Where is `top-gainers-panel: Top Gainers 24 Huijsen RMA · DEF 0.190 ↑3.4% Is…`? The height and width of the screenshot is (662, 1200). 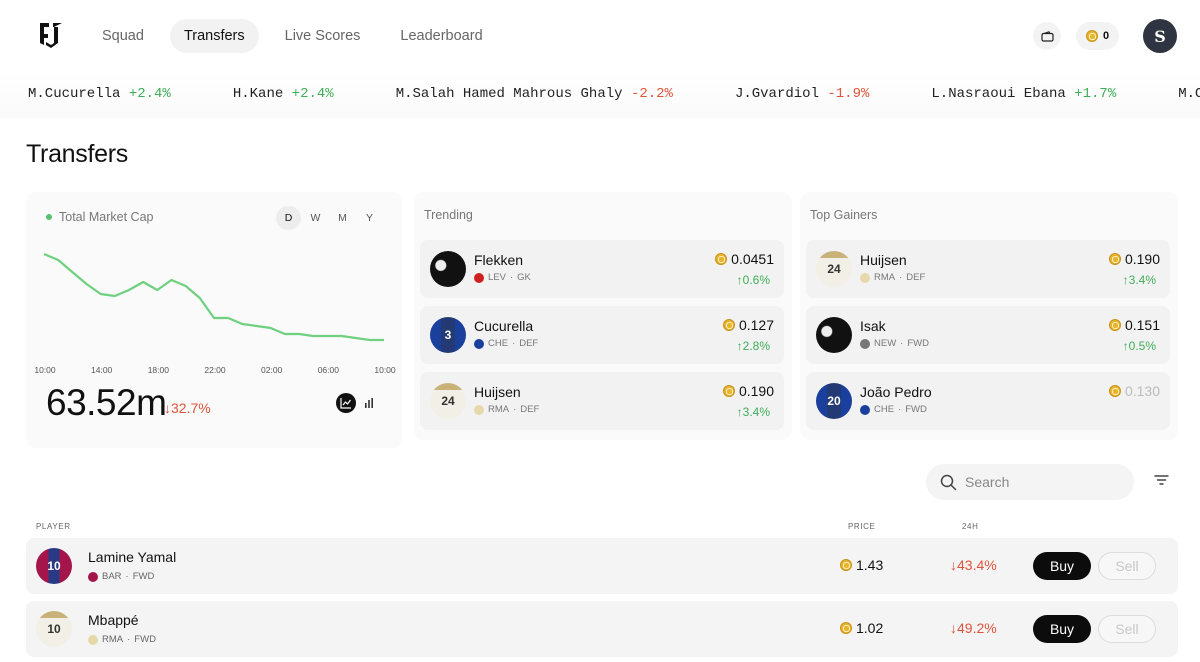
top-gainers-panel: Top Gainers 24 Huijsen RMA · DEF 0.190 ↑3.4% Is… is located at coordinates (989, 316).